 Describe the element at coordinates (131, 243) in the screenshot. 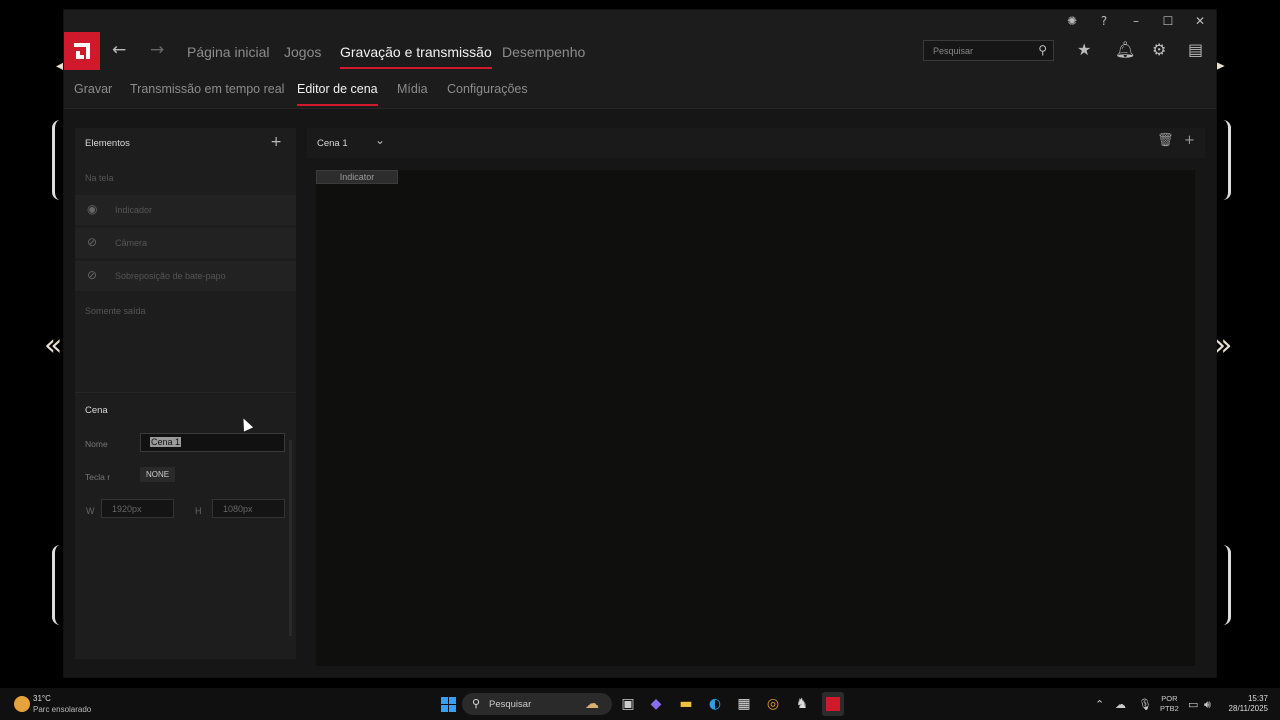

I see `element-label: Câmera` at that location.